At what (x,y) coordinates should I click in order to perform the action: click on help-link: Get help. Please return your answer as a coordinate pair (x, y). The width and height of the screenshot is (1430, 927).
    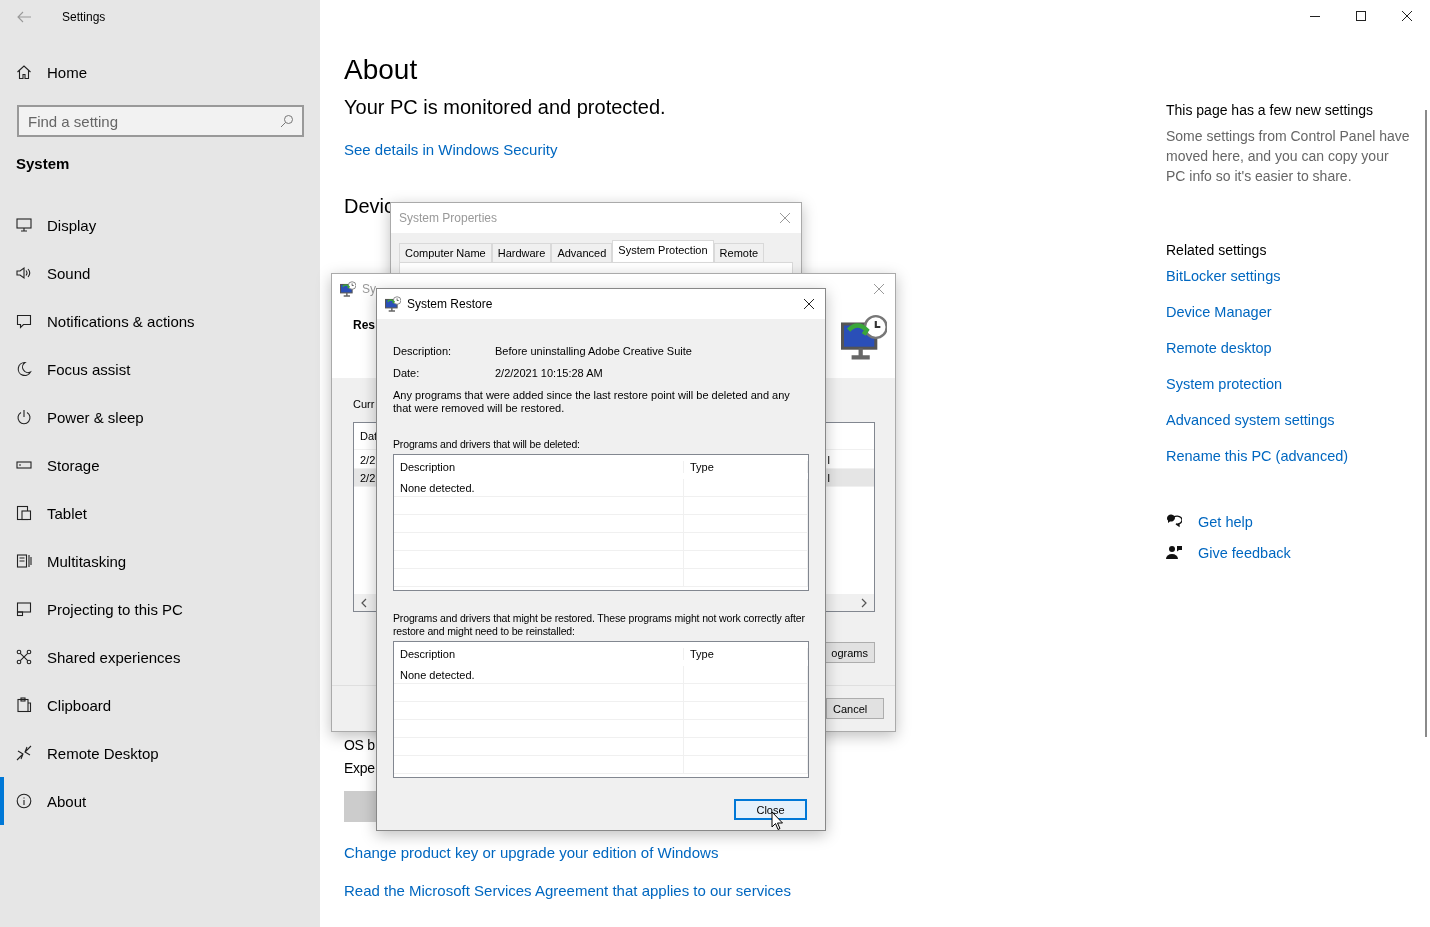
    Looking at the image, I should click on (1225, 522).